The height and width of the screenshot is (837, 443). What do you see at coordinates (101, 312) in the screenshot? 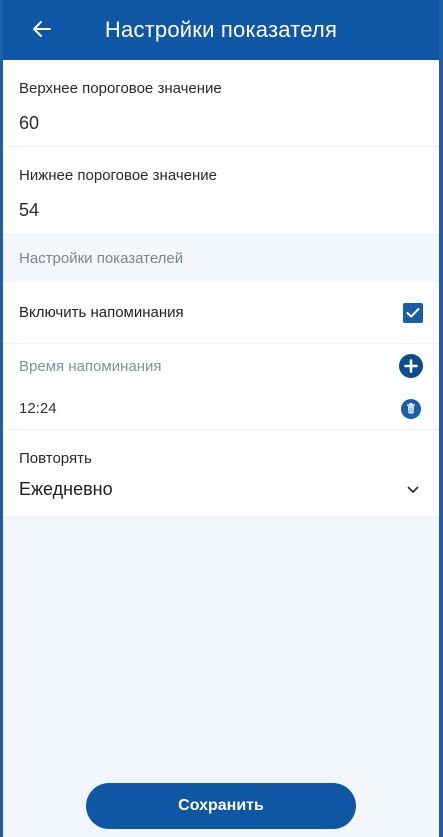
I see `enable-reminders-label: Включить напоминания` at bounding box center [101, 312].